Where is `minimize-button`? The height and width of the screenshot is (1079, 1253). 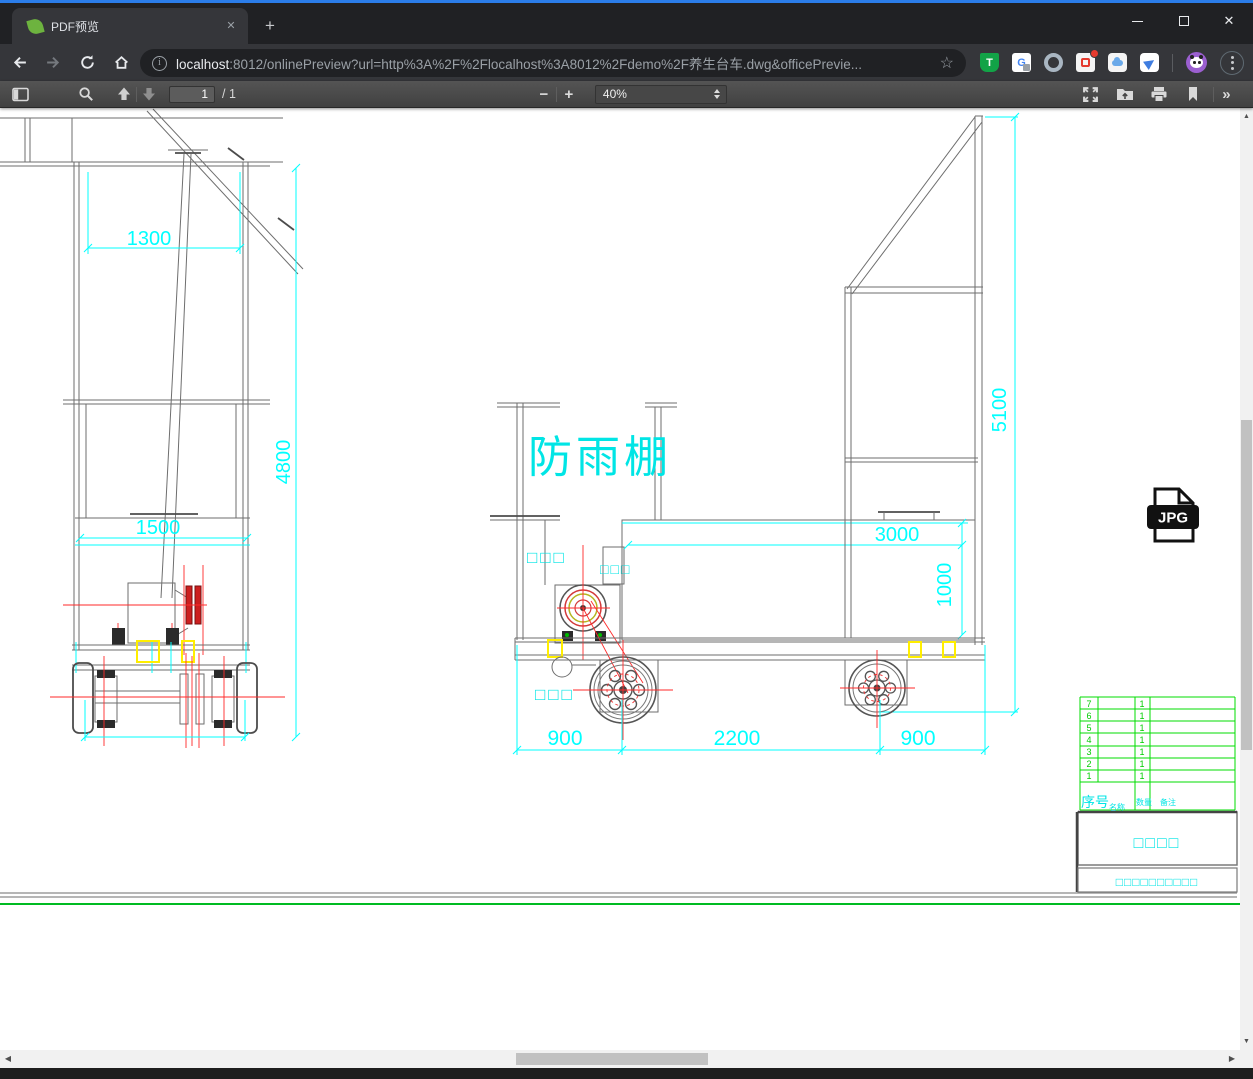 minimize-button is located at coordinates (1137, 21).